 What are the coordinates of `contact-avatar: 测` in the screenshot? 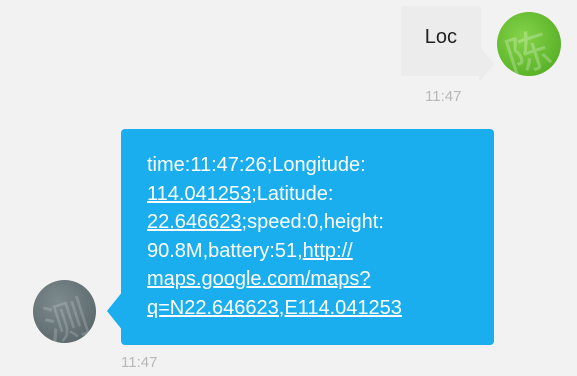 It's located at (64, 311).